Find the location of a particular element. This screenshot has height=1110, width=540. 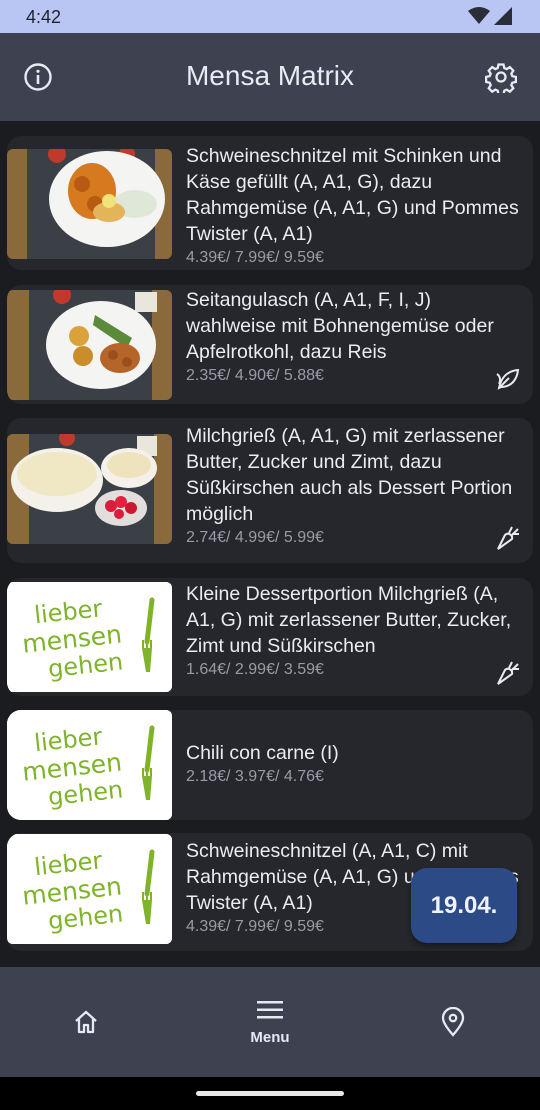

cell-signal-icon is located at coordinates (503, 16).